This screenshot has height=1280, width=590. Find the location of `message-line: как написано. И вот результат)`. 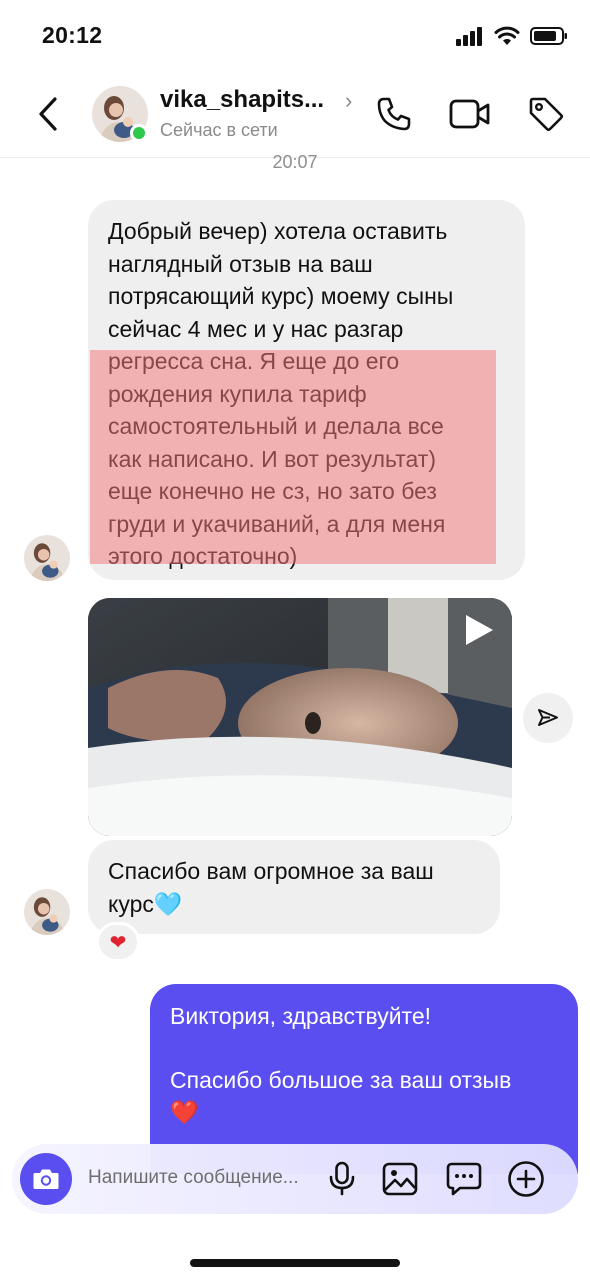

message-line: как написано. И вот результат) is located at coordinates (272, 458).